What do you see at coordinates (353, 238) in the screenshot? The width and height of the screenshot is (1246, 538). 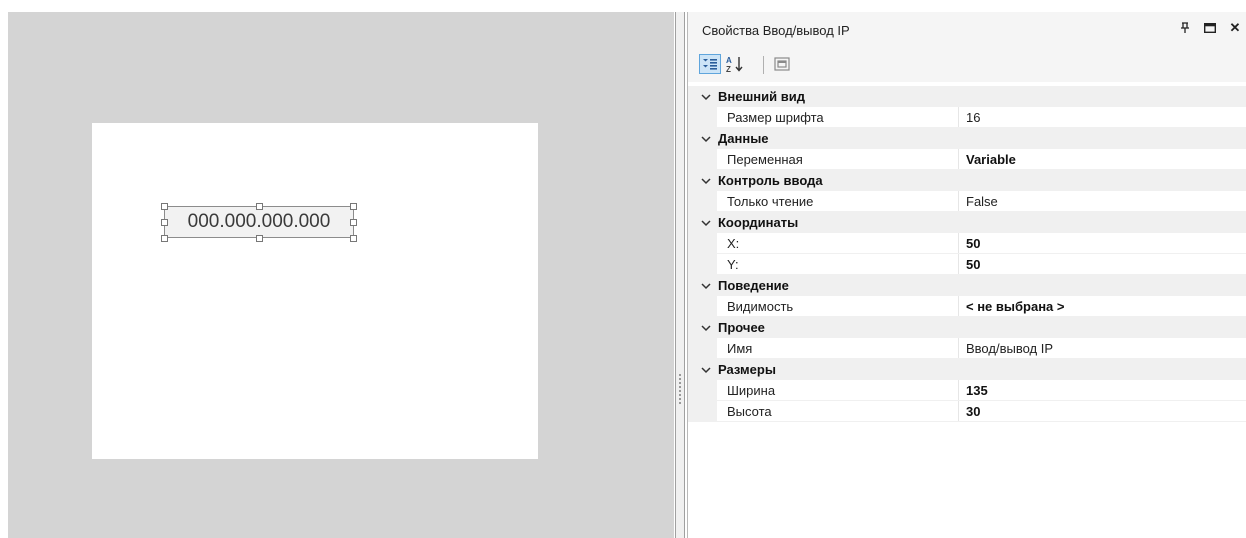 I see `resize-handle-bottom-right` at bounding box center [353, 238].